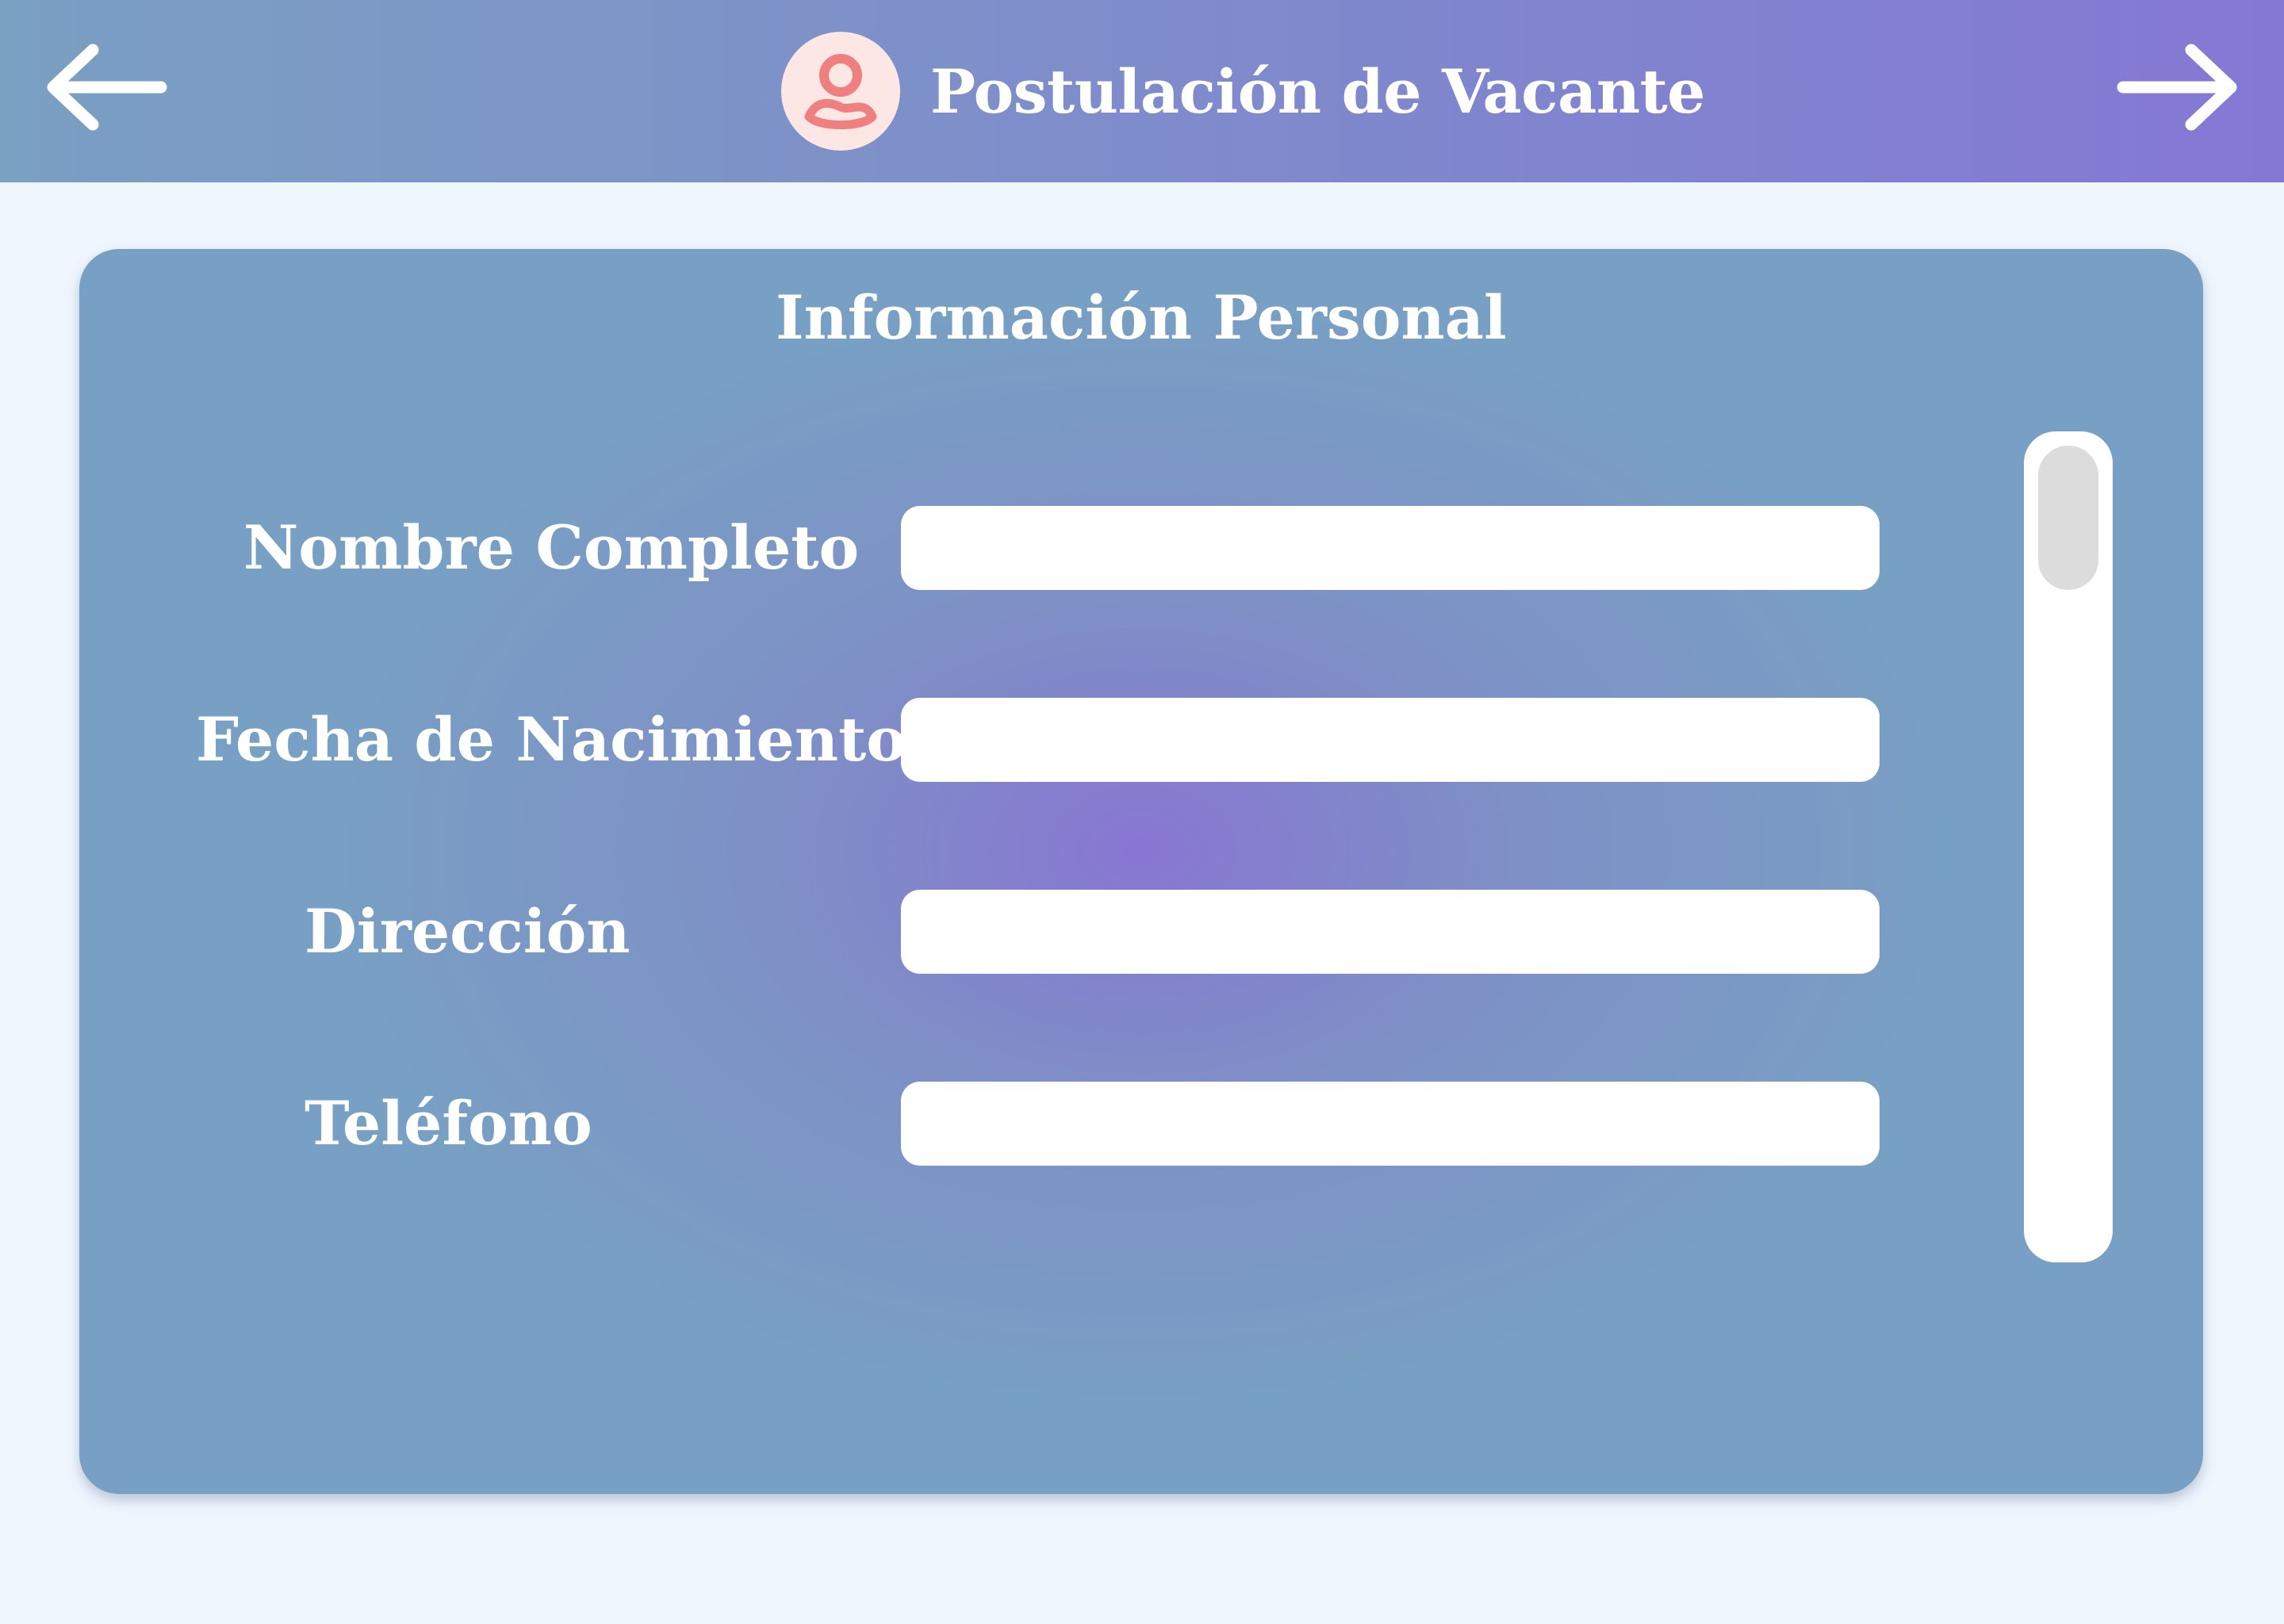 The width and height of the screenshot is (2284, 1624). I want to click on forward-button, so click(2181, 87).